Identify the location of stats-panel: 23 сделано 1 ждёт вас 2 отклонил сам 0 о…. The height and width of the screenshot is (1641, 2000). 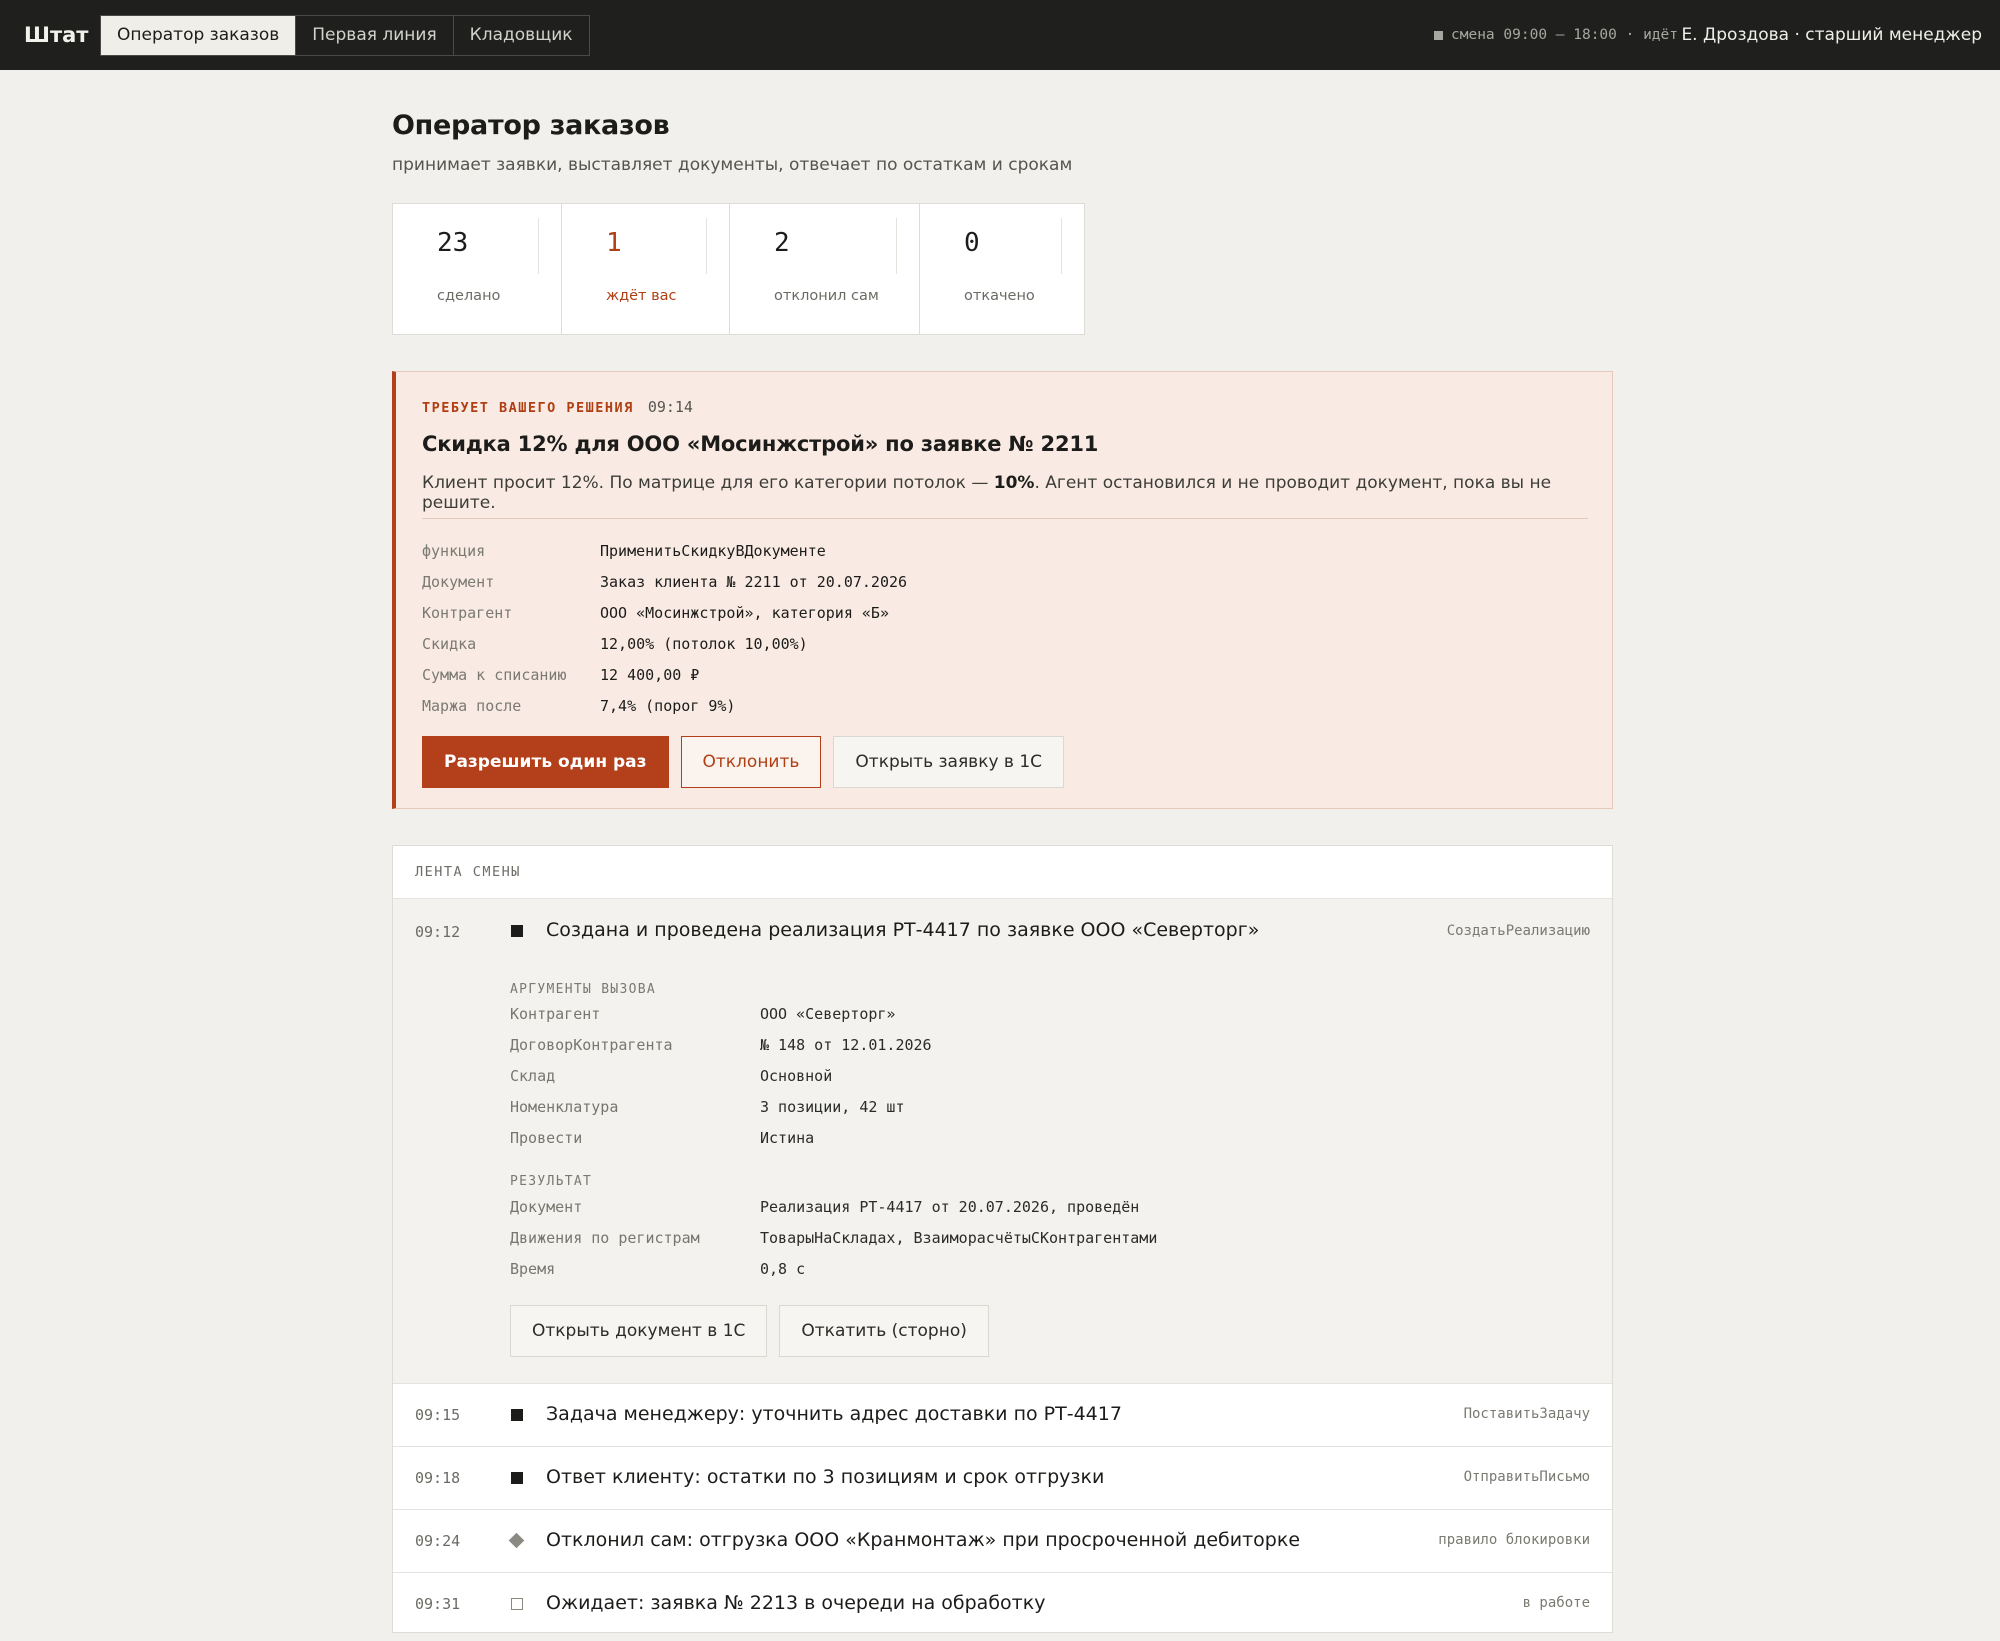
(738, 269).